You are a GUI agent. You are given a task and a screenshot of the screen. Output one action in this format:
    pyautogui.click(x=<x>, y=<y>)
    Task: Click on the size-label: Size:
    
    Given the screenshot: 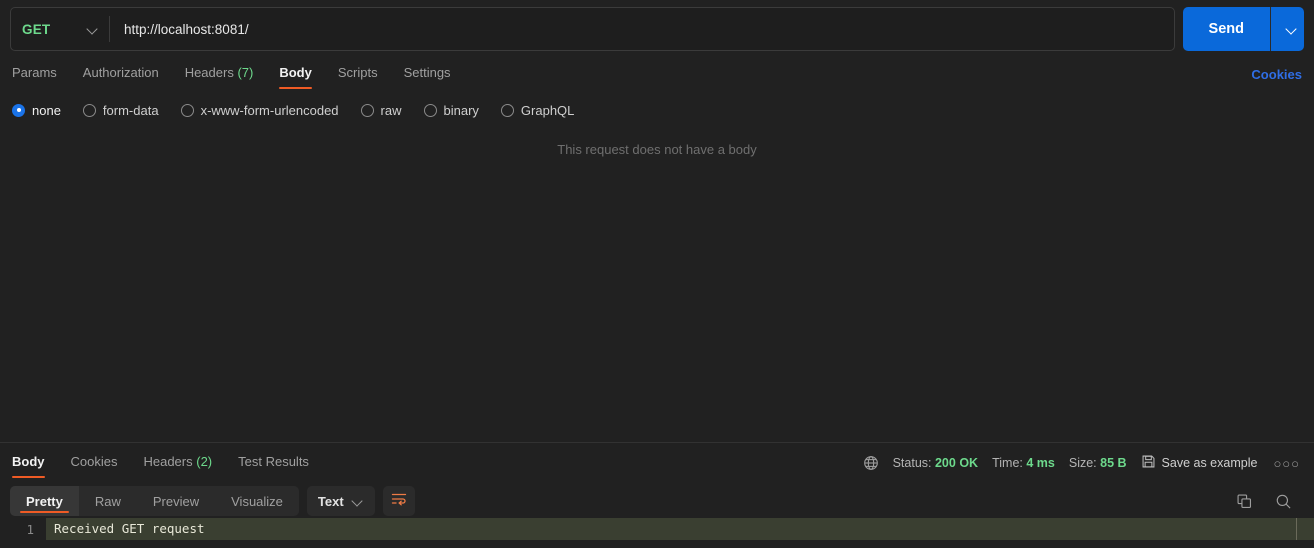 What is the action you would take?
    pyautogui.click(x=1082, y=463)
    